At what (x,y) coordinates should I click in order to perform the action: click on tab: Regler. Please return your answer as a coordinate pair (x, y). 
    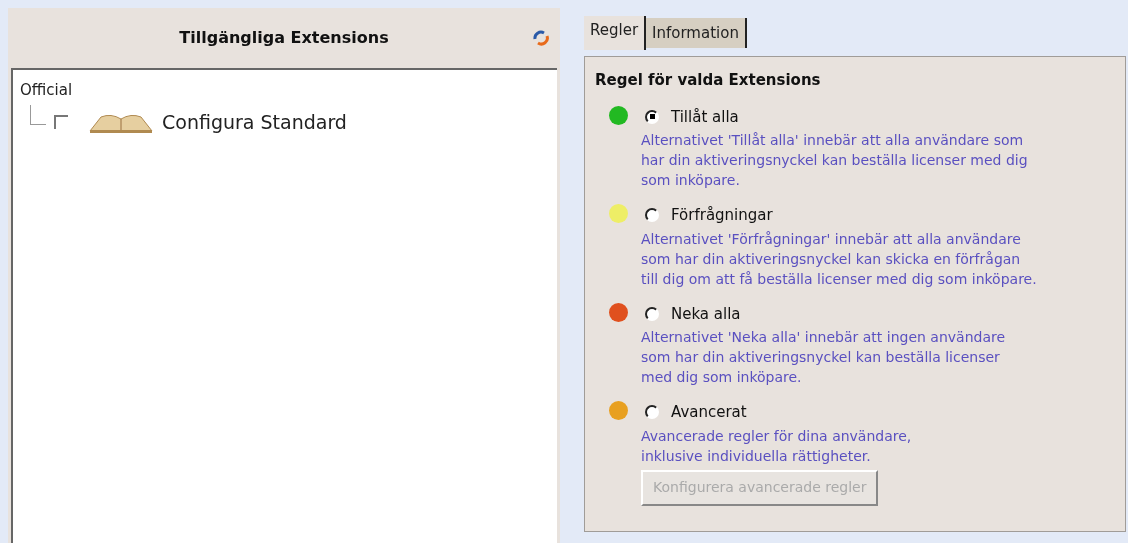
    Looking at the image, I should click on (615, 33).